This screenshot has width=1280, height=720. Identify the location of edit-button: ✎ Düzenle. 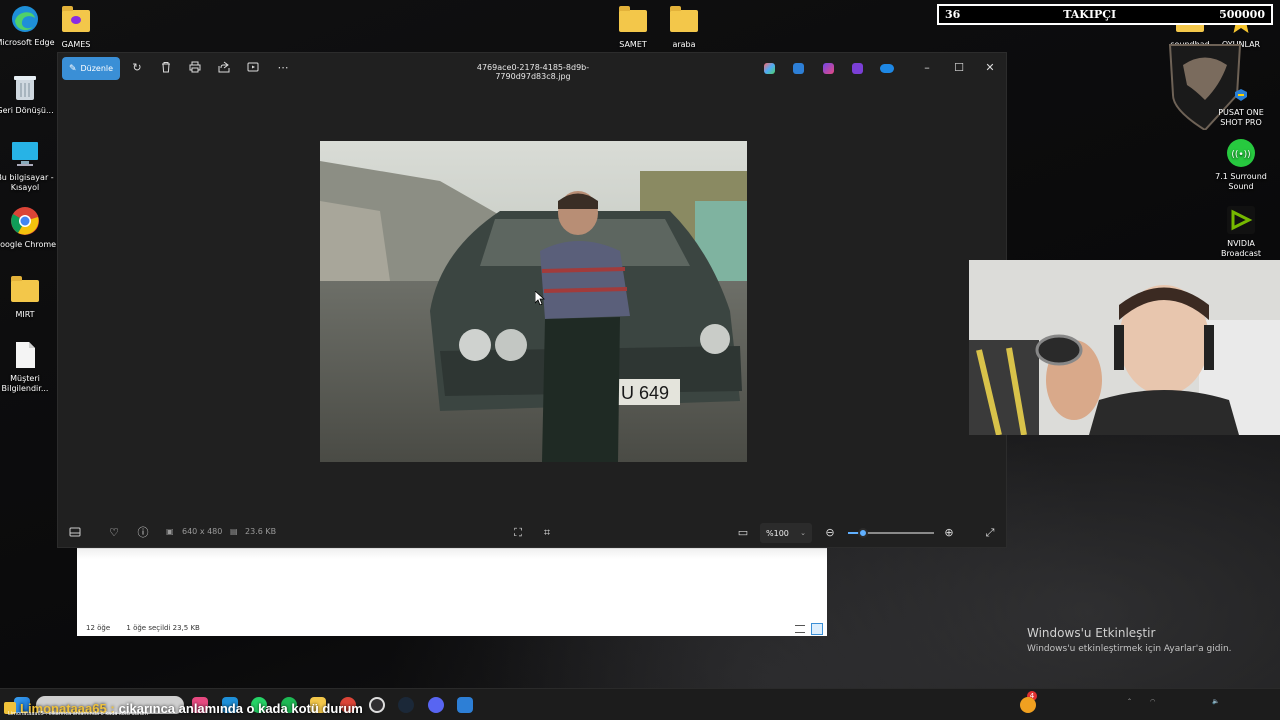
(91, 68).